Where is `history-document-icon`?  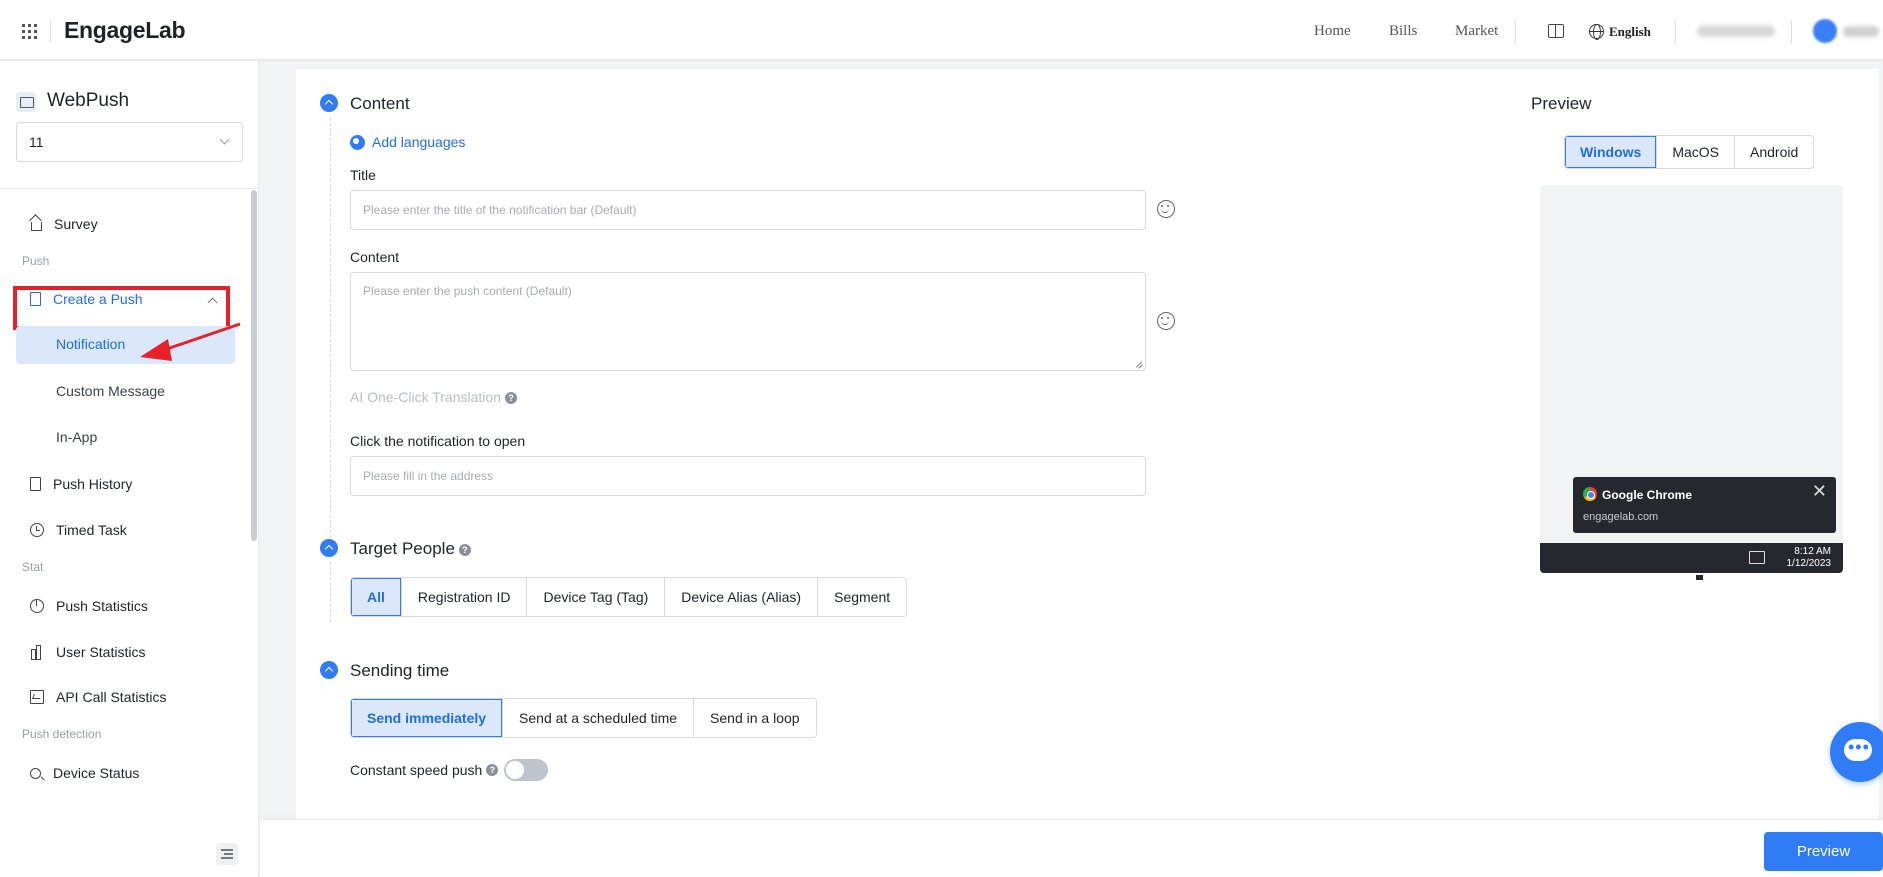 history-document-icon is located at coordinates (35, 484).